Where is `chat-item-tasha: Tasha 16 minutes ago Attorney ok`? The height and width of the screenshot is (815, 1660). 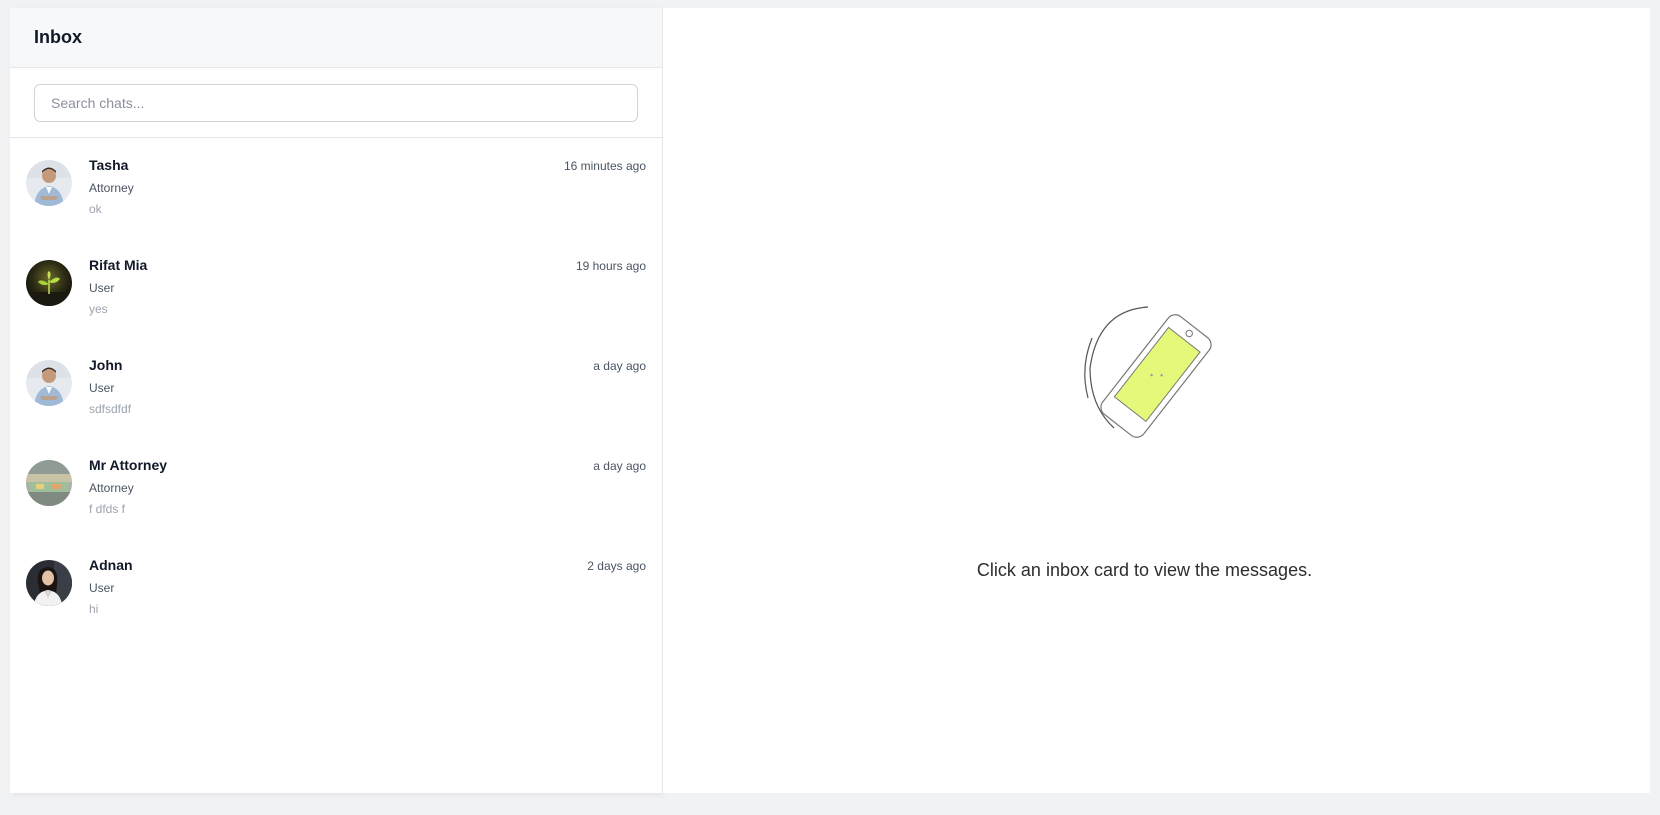 chat-item-tasha: Tasha 16 minutes ago Attorney ok is located at coordinates (336, 200).